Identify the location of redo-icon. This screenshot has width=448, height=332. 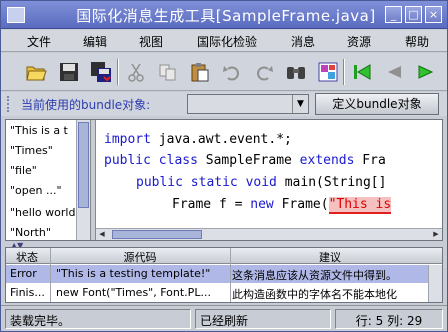
(264, 72).